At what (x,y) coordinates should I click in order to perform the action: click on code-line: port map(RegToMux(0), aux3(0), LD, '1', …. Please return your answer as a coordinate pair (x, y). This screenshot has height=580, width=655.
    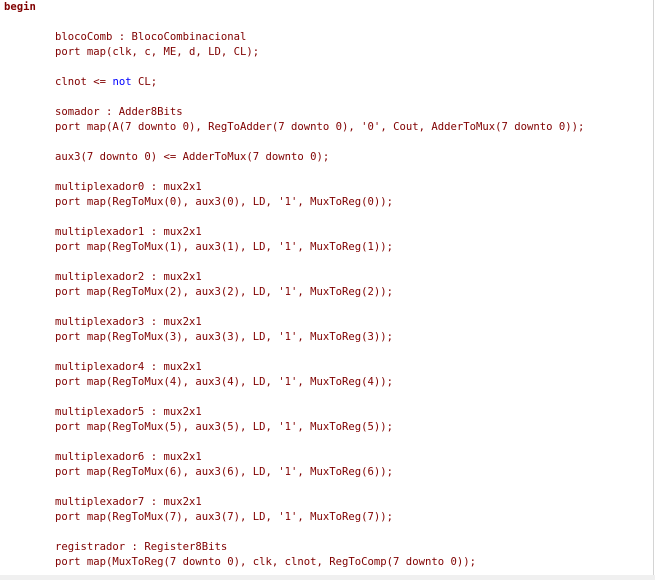
    Looking at the image, I should click on (294, 202).